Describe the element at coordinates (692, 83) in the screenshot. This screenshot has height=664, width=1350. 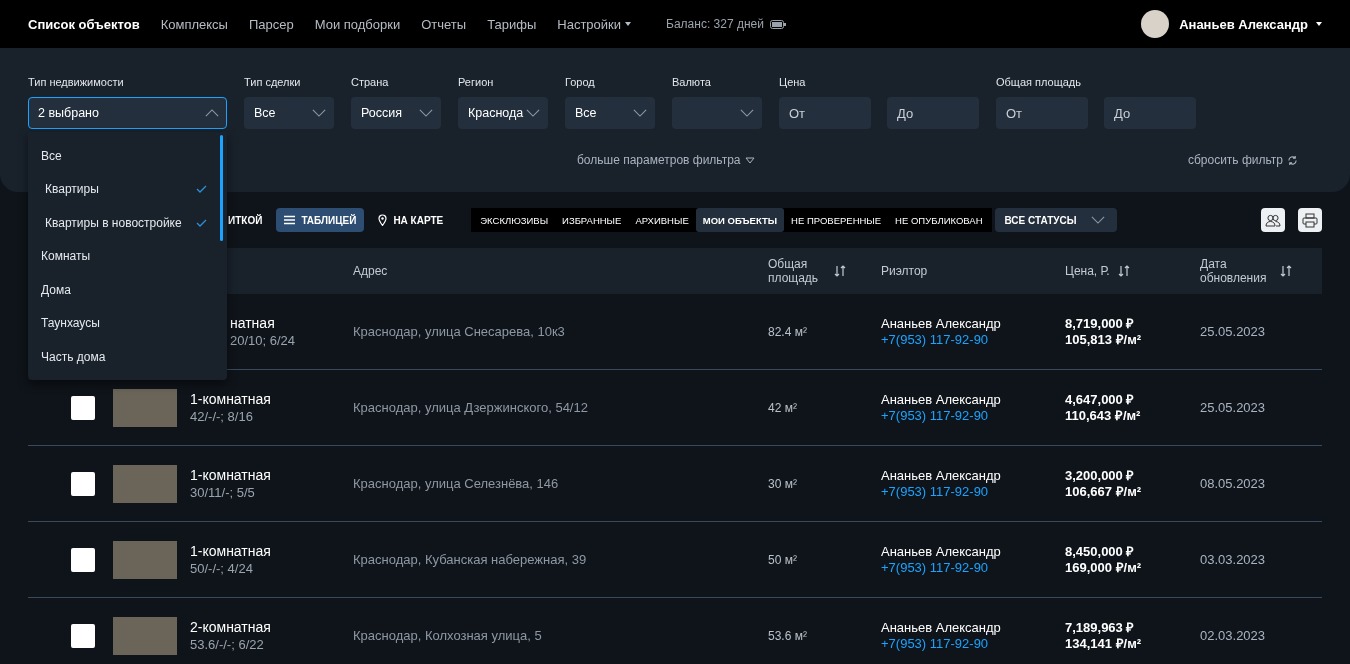
I see `filter-label: Валюта` at that location.